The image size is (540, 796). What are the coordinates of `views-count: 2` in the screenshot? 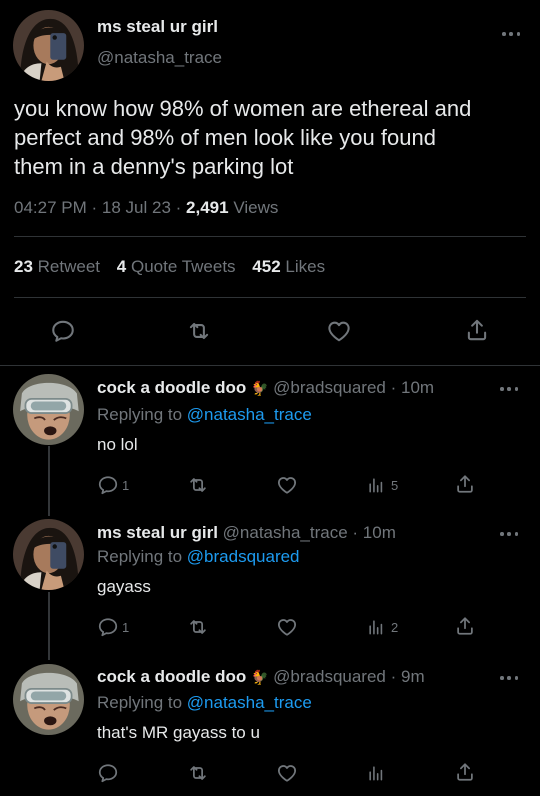 It's located at (395, 627).